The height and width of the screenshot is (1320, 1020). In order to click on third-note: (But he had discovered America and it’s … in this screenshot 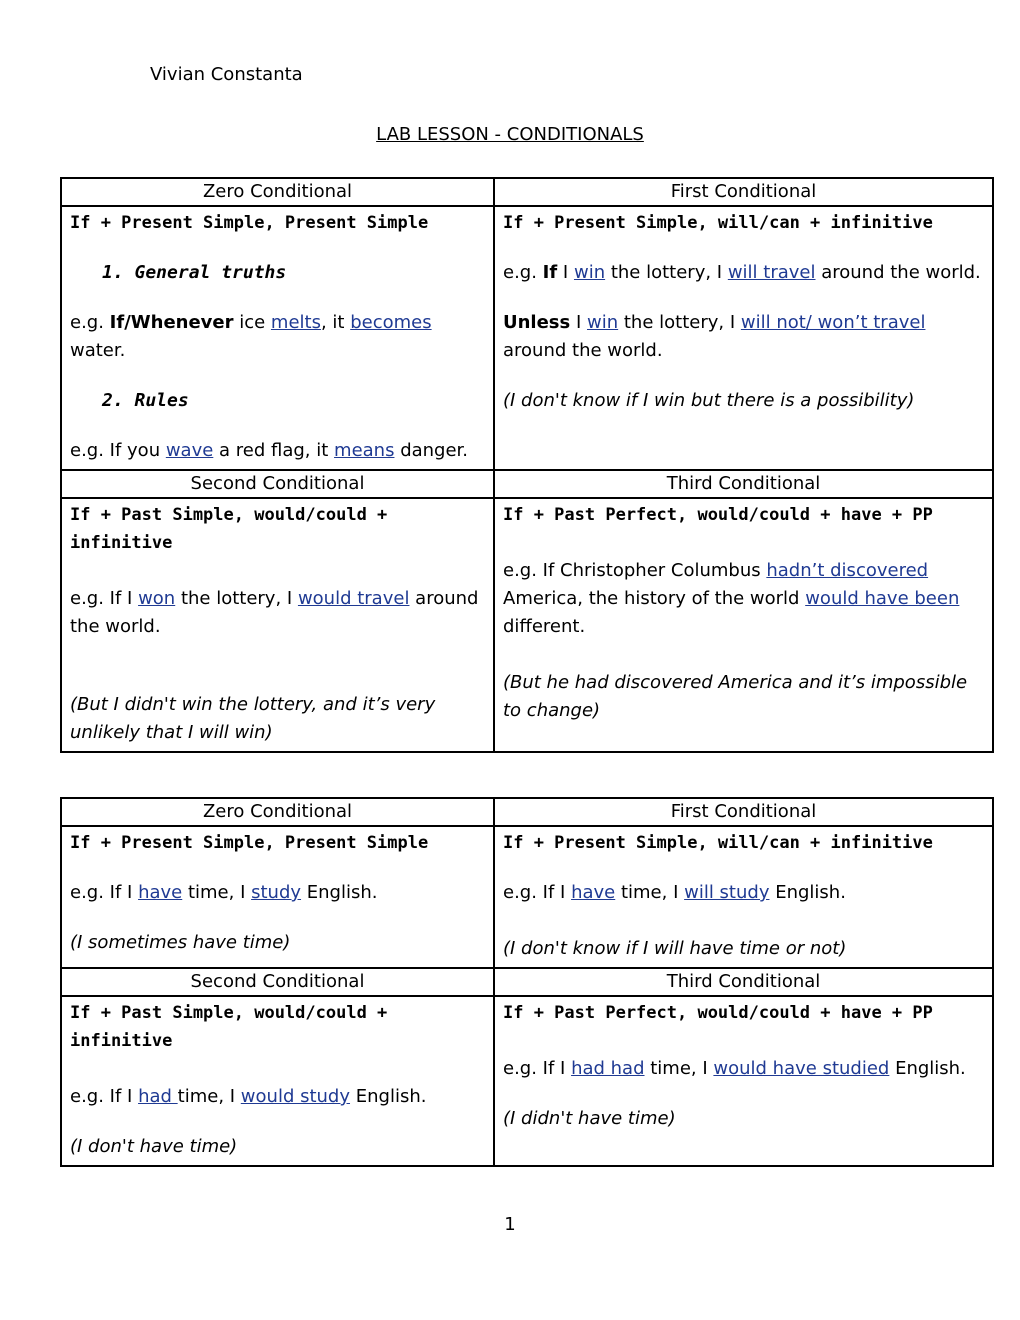, I will do `click(735, 696)`.